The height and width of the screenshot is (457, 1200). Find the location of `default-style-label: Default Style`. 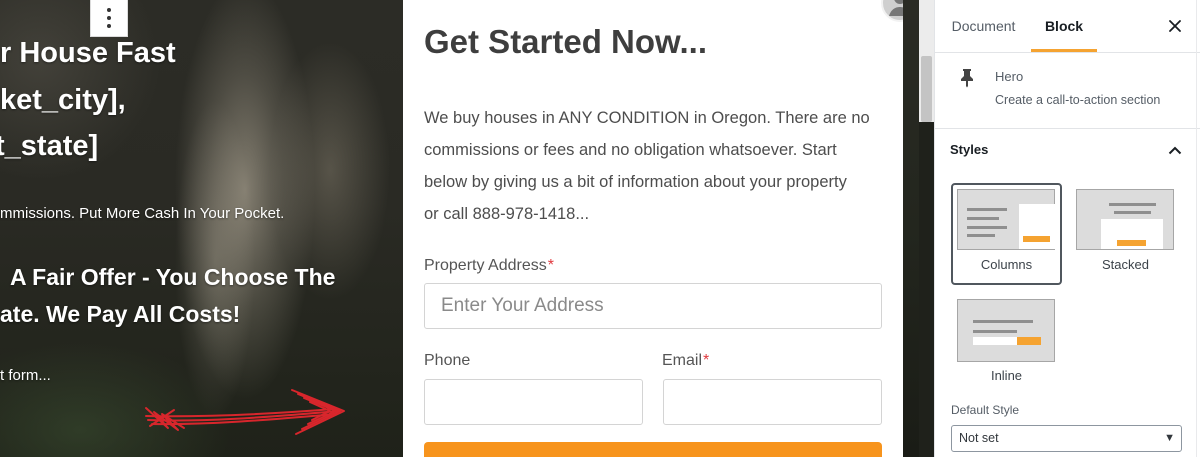

default-style-label: Default Style is located at coordinates (985, 410).